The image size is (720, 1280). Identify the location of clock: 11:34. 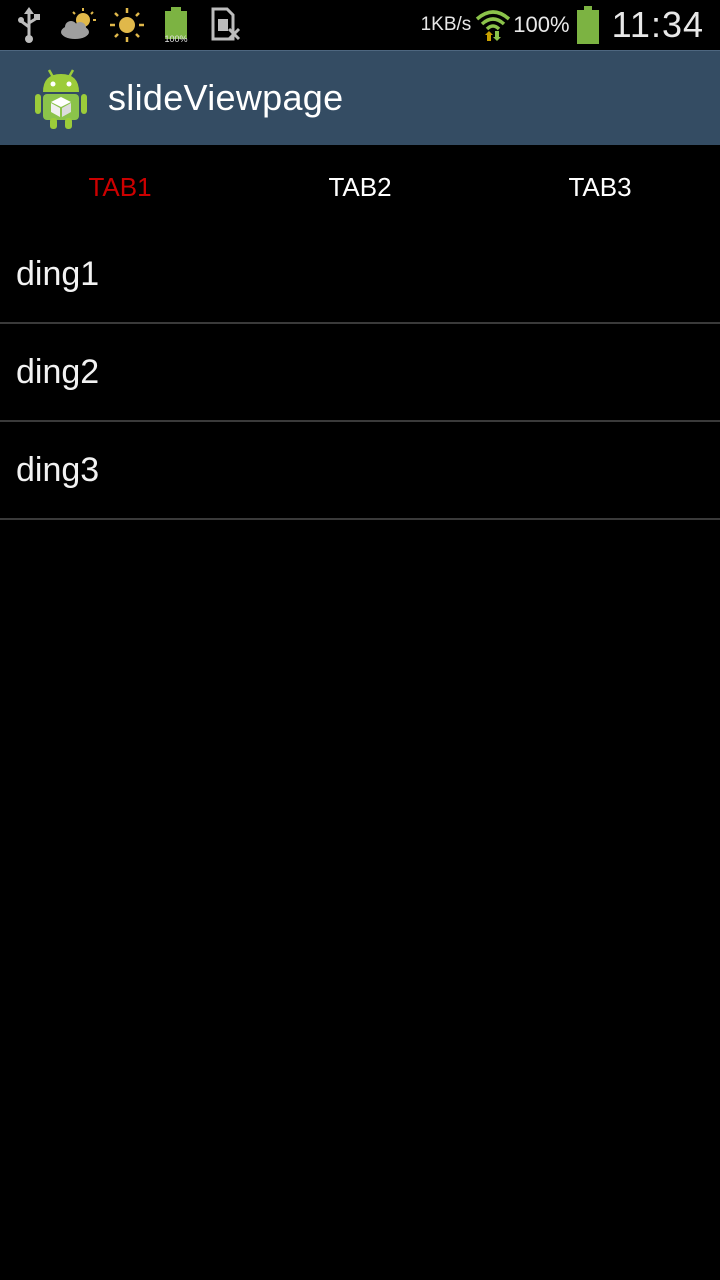
(657, 24).